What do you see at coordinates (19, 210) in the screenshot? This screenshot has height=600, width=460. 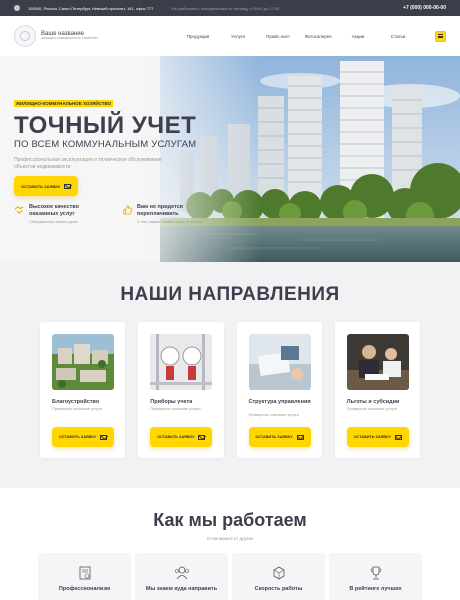 I see `handshake-icon` at bounding box center [19, 210].